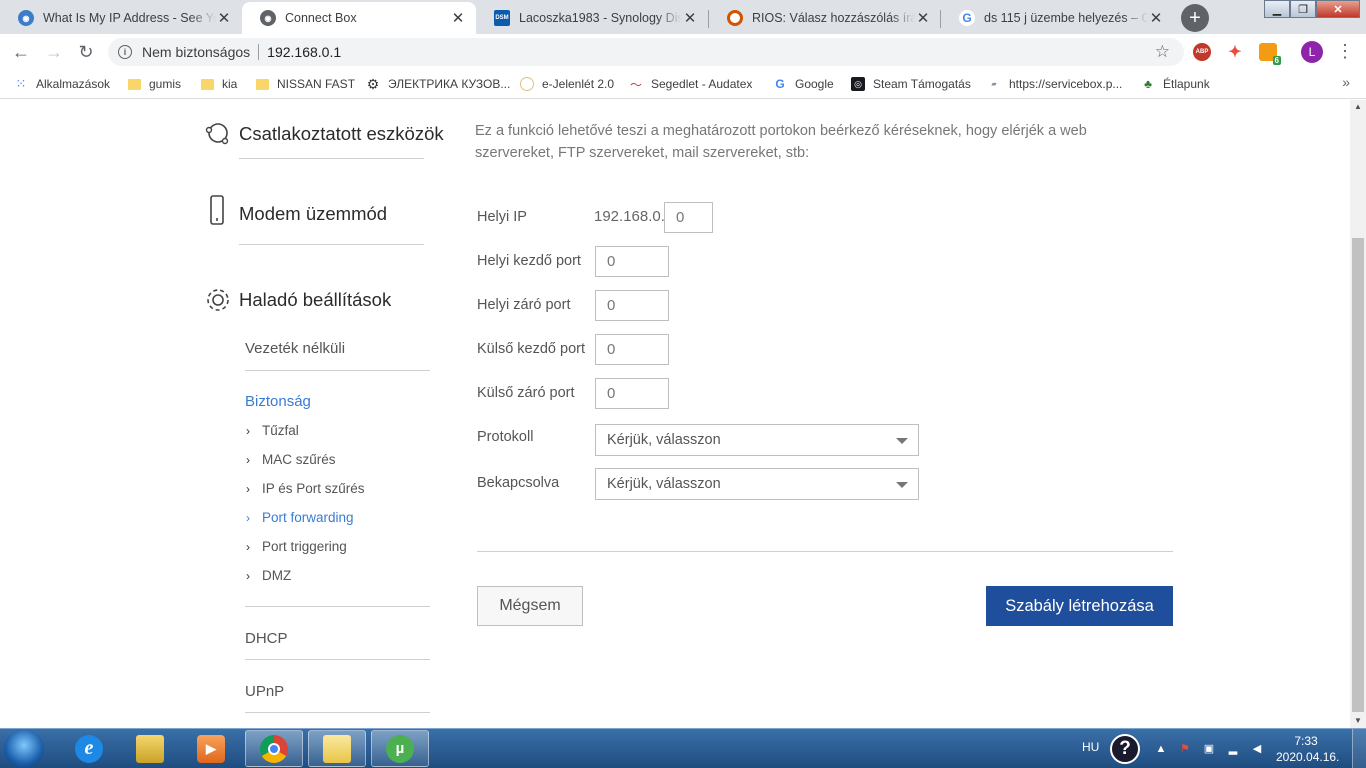 This screenshot has height=768, width=1366. Describe the element at coordinates (757, 440) in the screenshot. I see `protocol-select: Kérjük, válasszon` at that location.